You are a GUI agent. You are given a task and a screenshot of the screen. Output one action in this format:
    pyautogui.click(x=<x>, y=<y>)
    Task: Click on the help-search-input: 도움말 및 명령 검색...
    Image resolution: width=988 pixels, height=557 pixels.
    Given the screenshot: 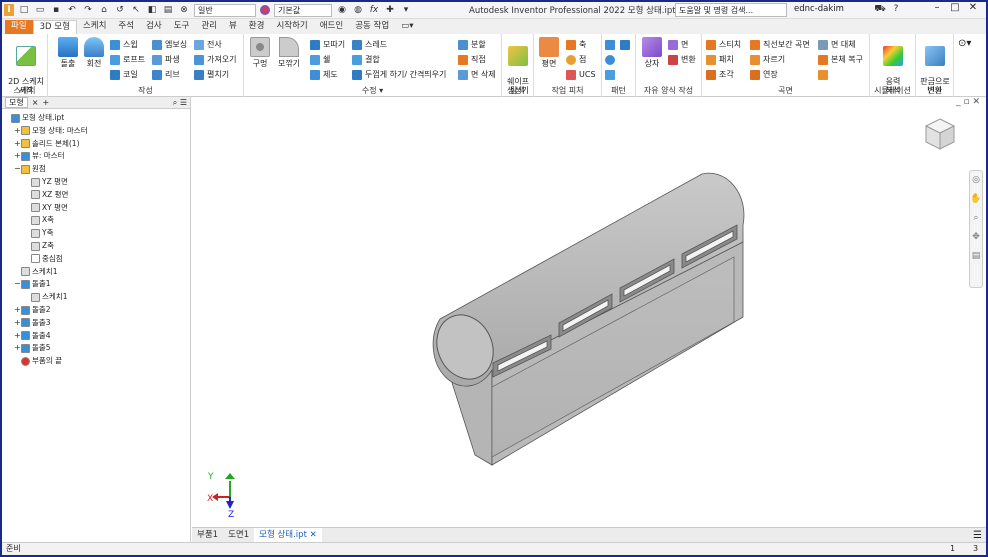 What is the action you would take?
    pyautogui.click(x=731, y=10)
    